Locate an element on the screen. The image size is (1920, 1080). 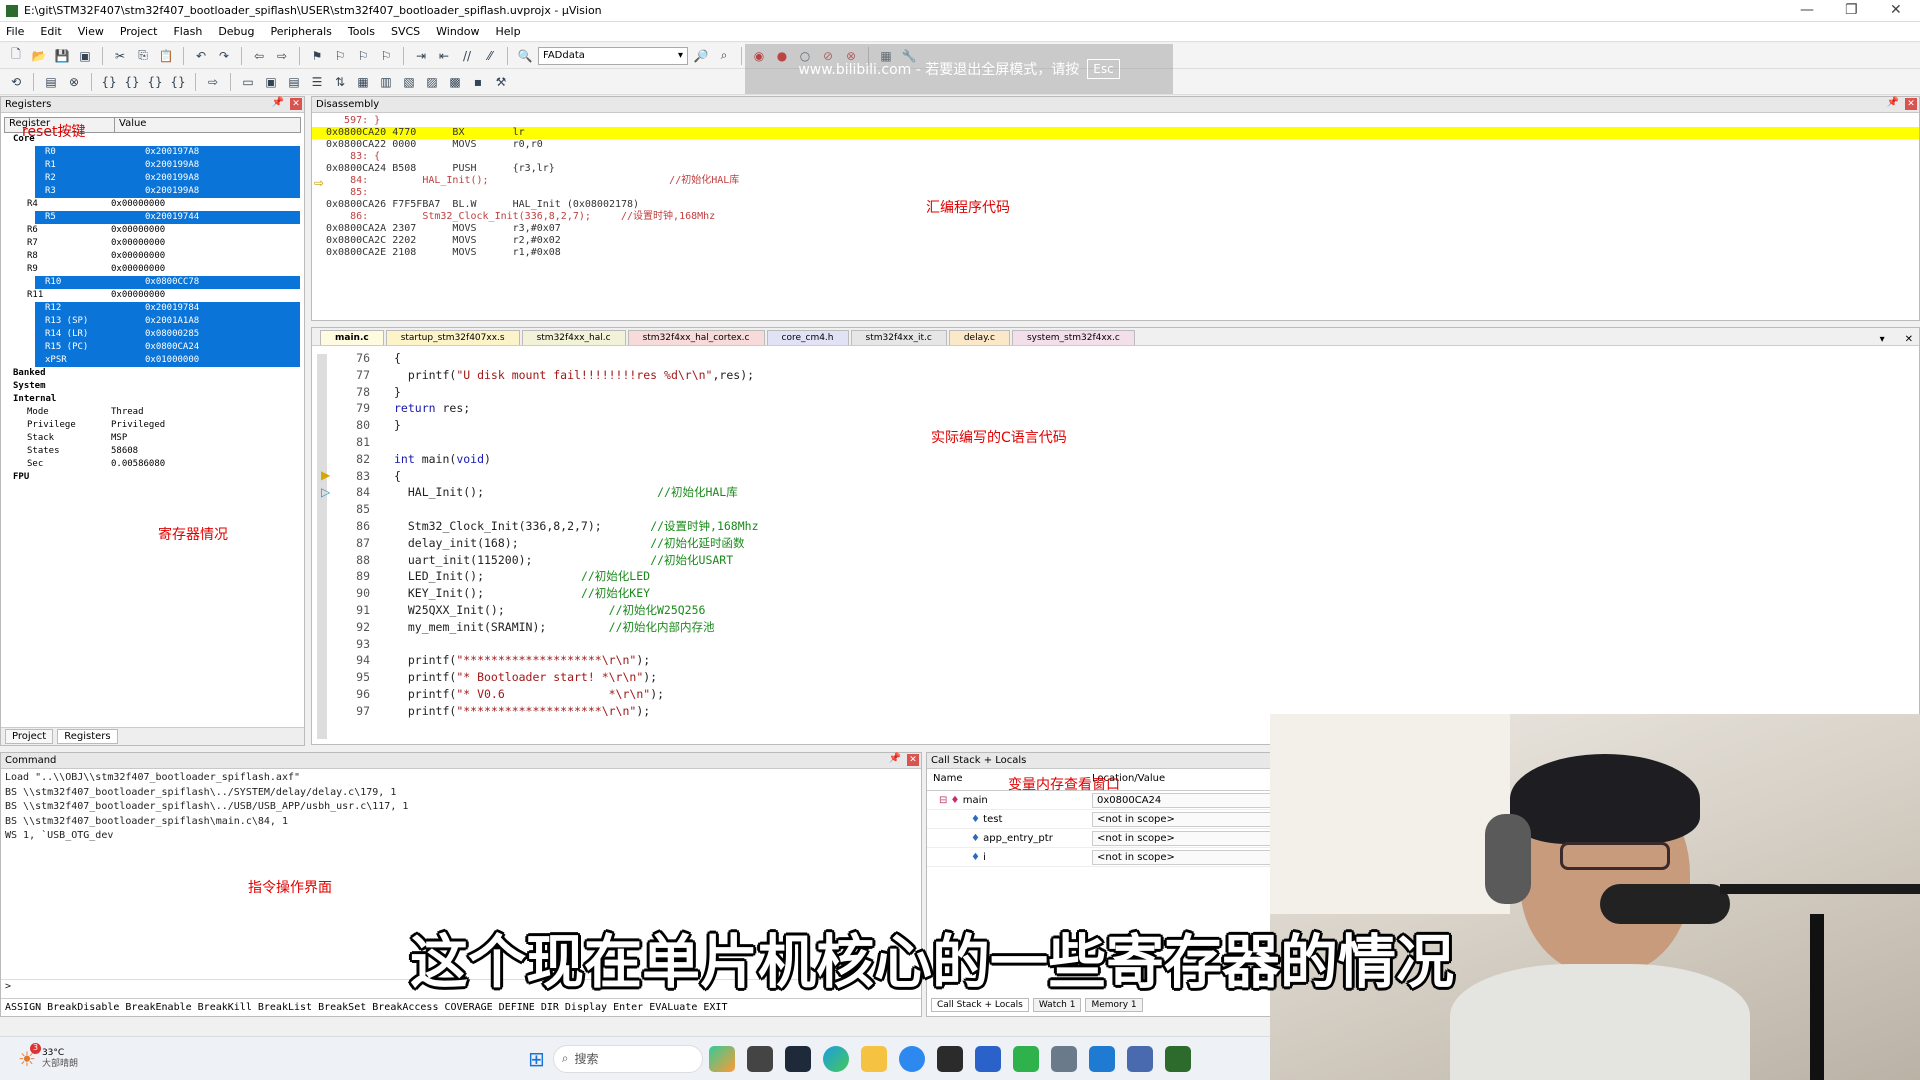
register-row: R2 0x200199A8 is located at coordinates (167, 178).